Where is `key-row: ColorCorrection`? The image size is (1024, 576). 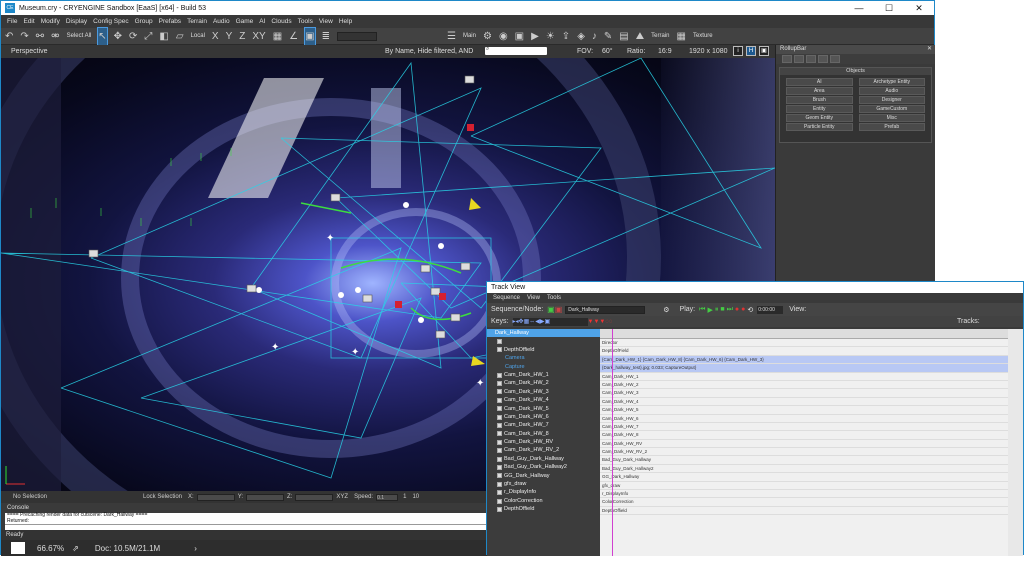 key-row: ColorCorrection is located at coordinates (804, 502).